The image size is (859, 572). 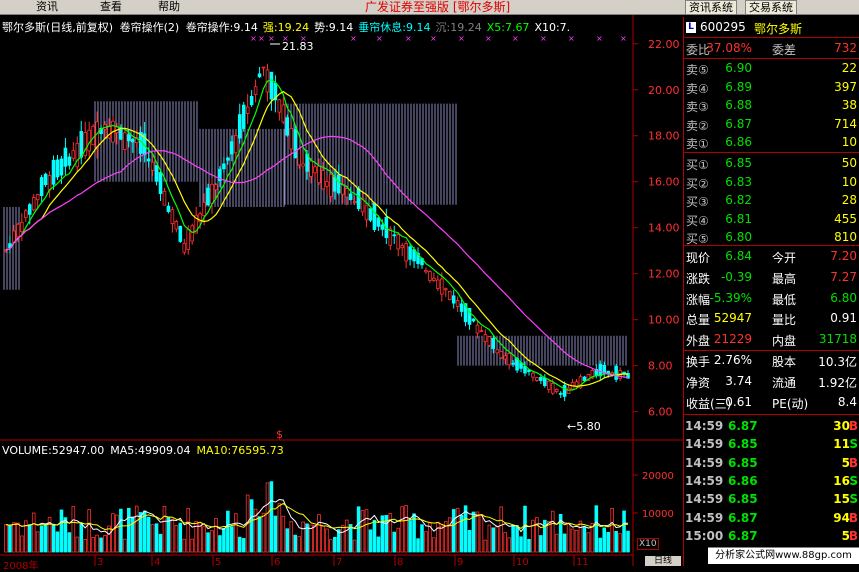 I want to click on indicator-value: 沉:19.24, so click(x=458, y=27).